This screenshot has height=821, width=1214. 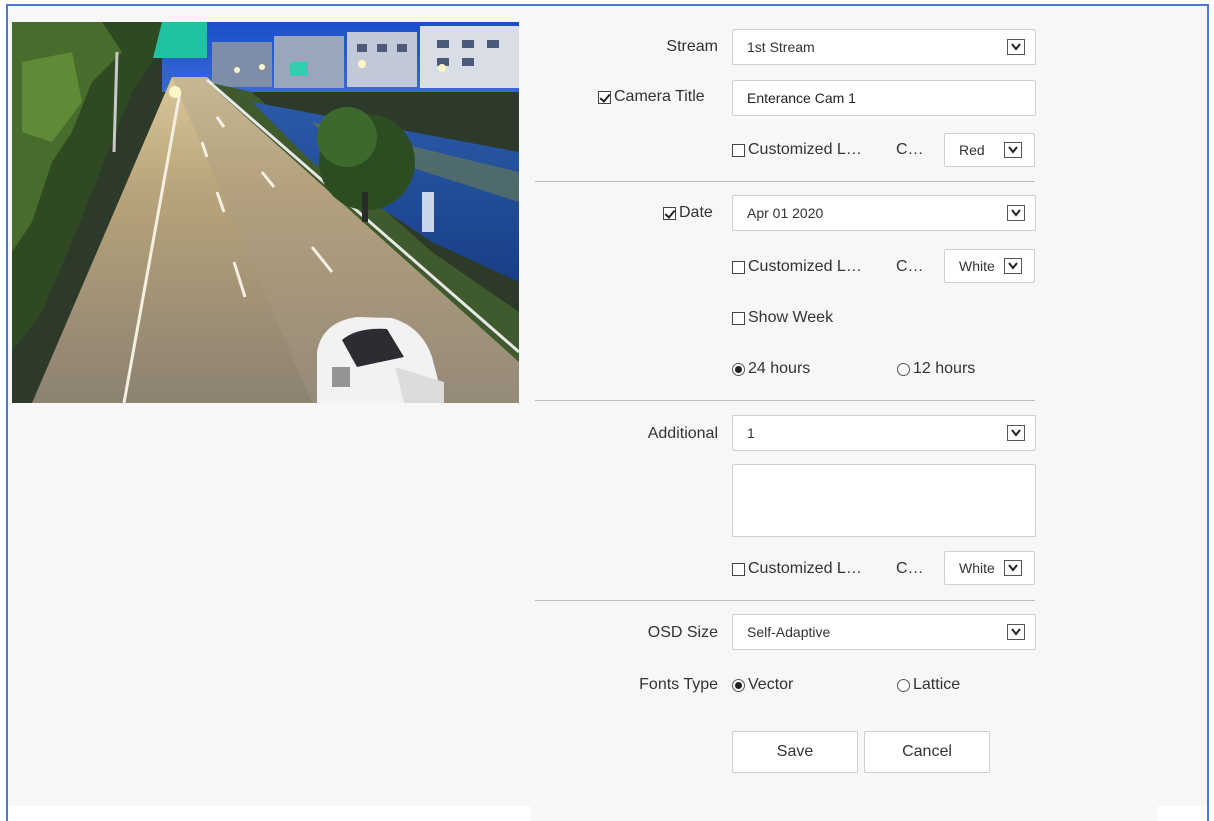 I want to click on hours-24-radio, so click(x=738, y=369).